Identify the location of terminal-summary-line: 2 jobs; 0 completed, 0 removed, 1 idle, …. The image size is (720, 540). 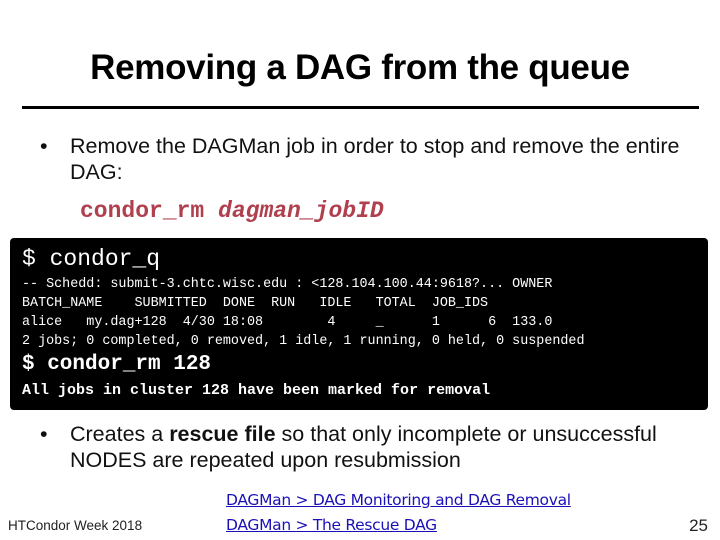
(303, 341).